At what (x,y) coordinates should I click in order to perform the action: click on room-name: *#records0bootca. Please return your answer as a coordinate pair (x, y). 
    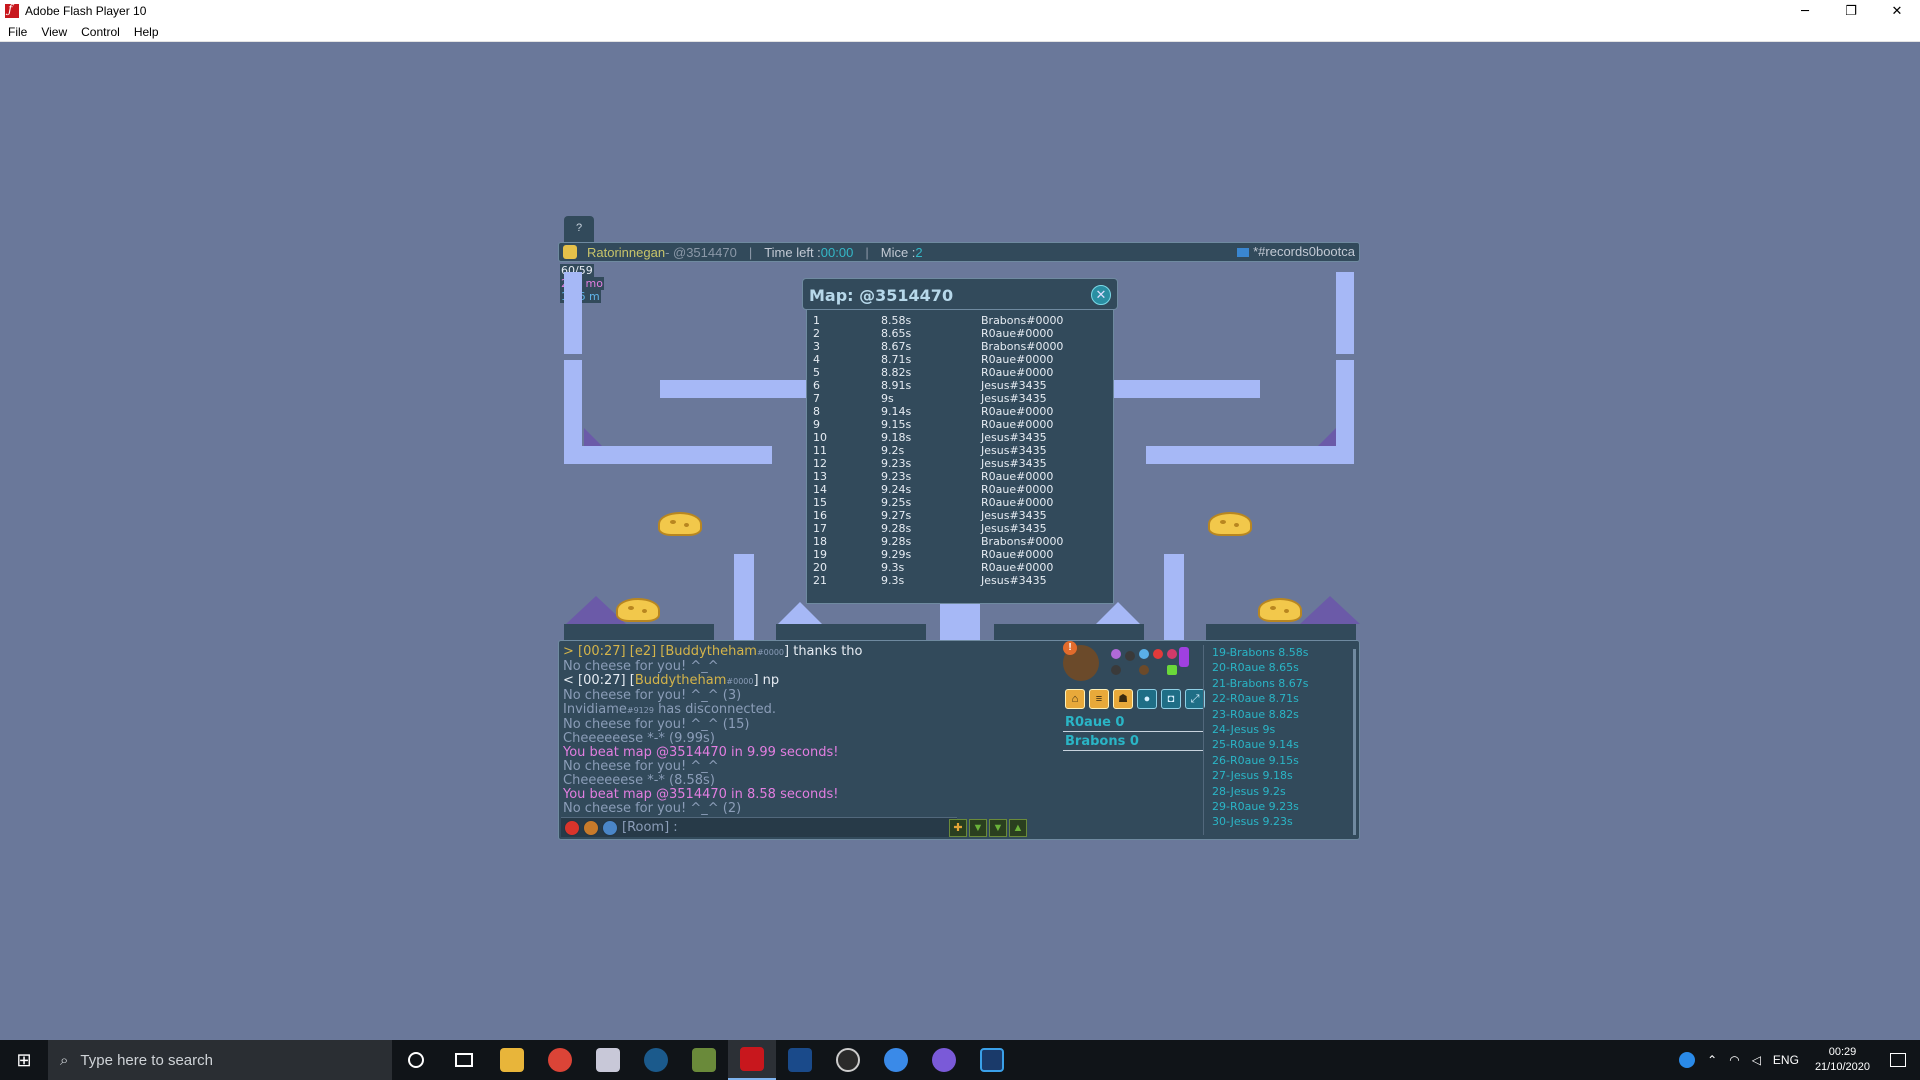
    Looking at the image, I should click on (1296, 251).